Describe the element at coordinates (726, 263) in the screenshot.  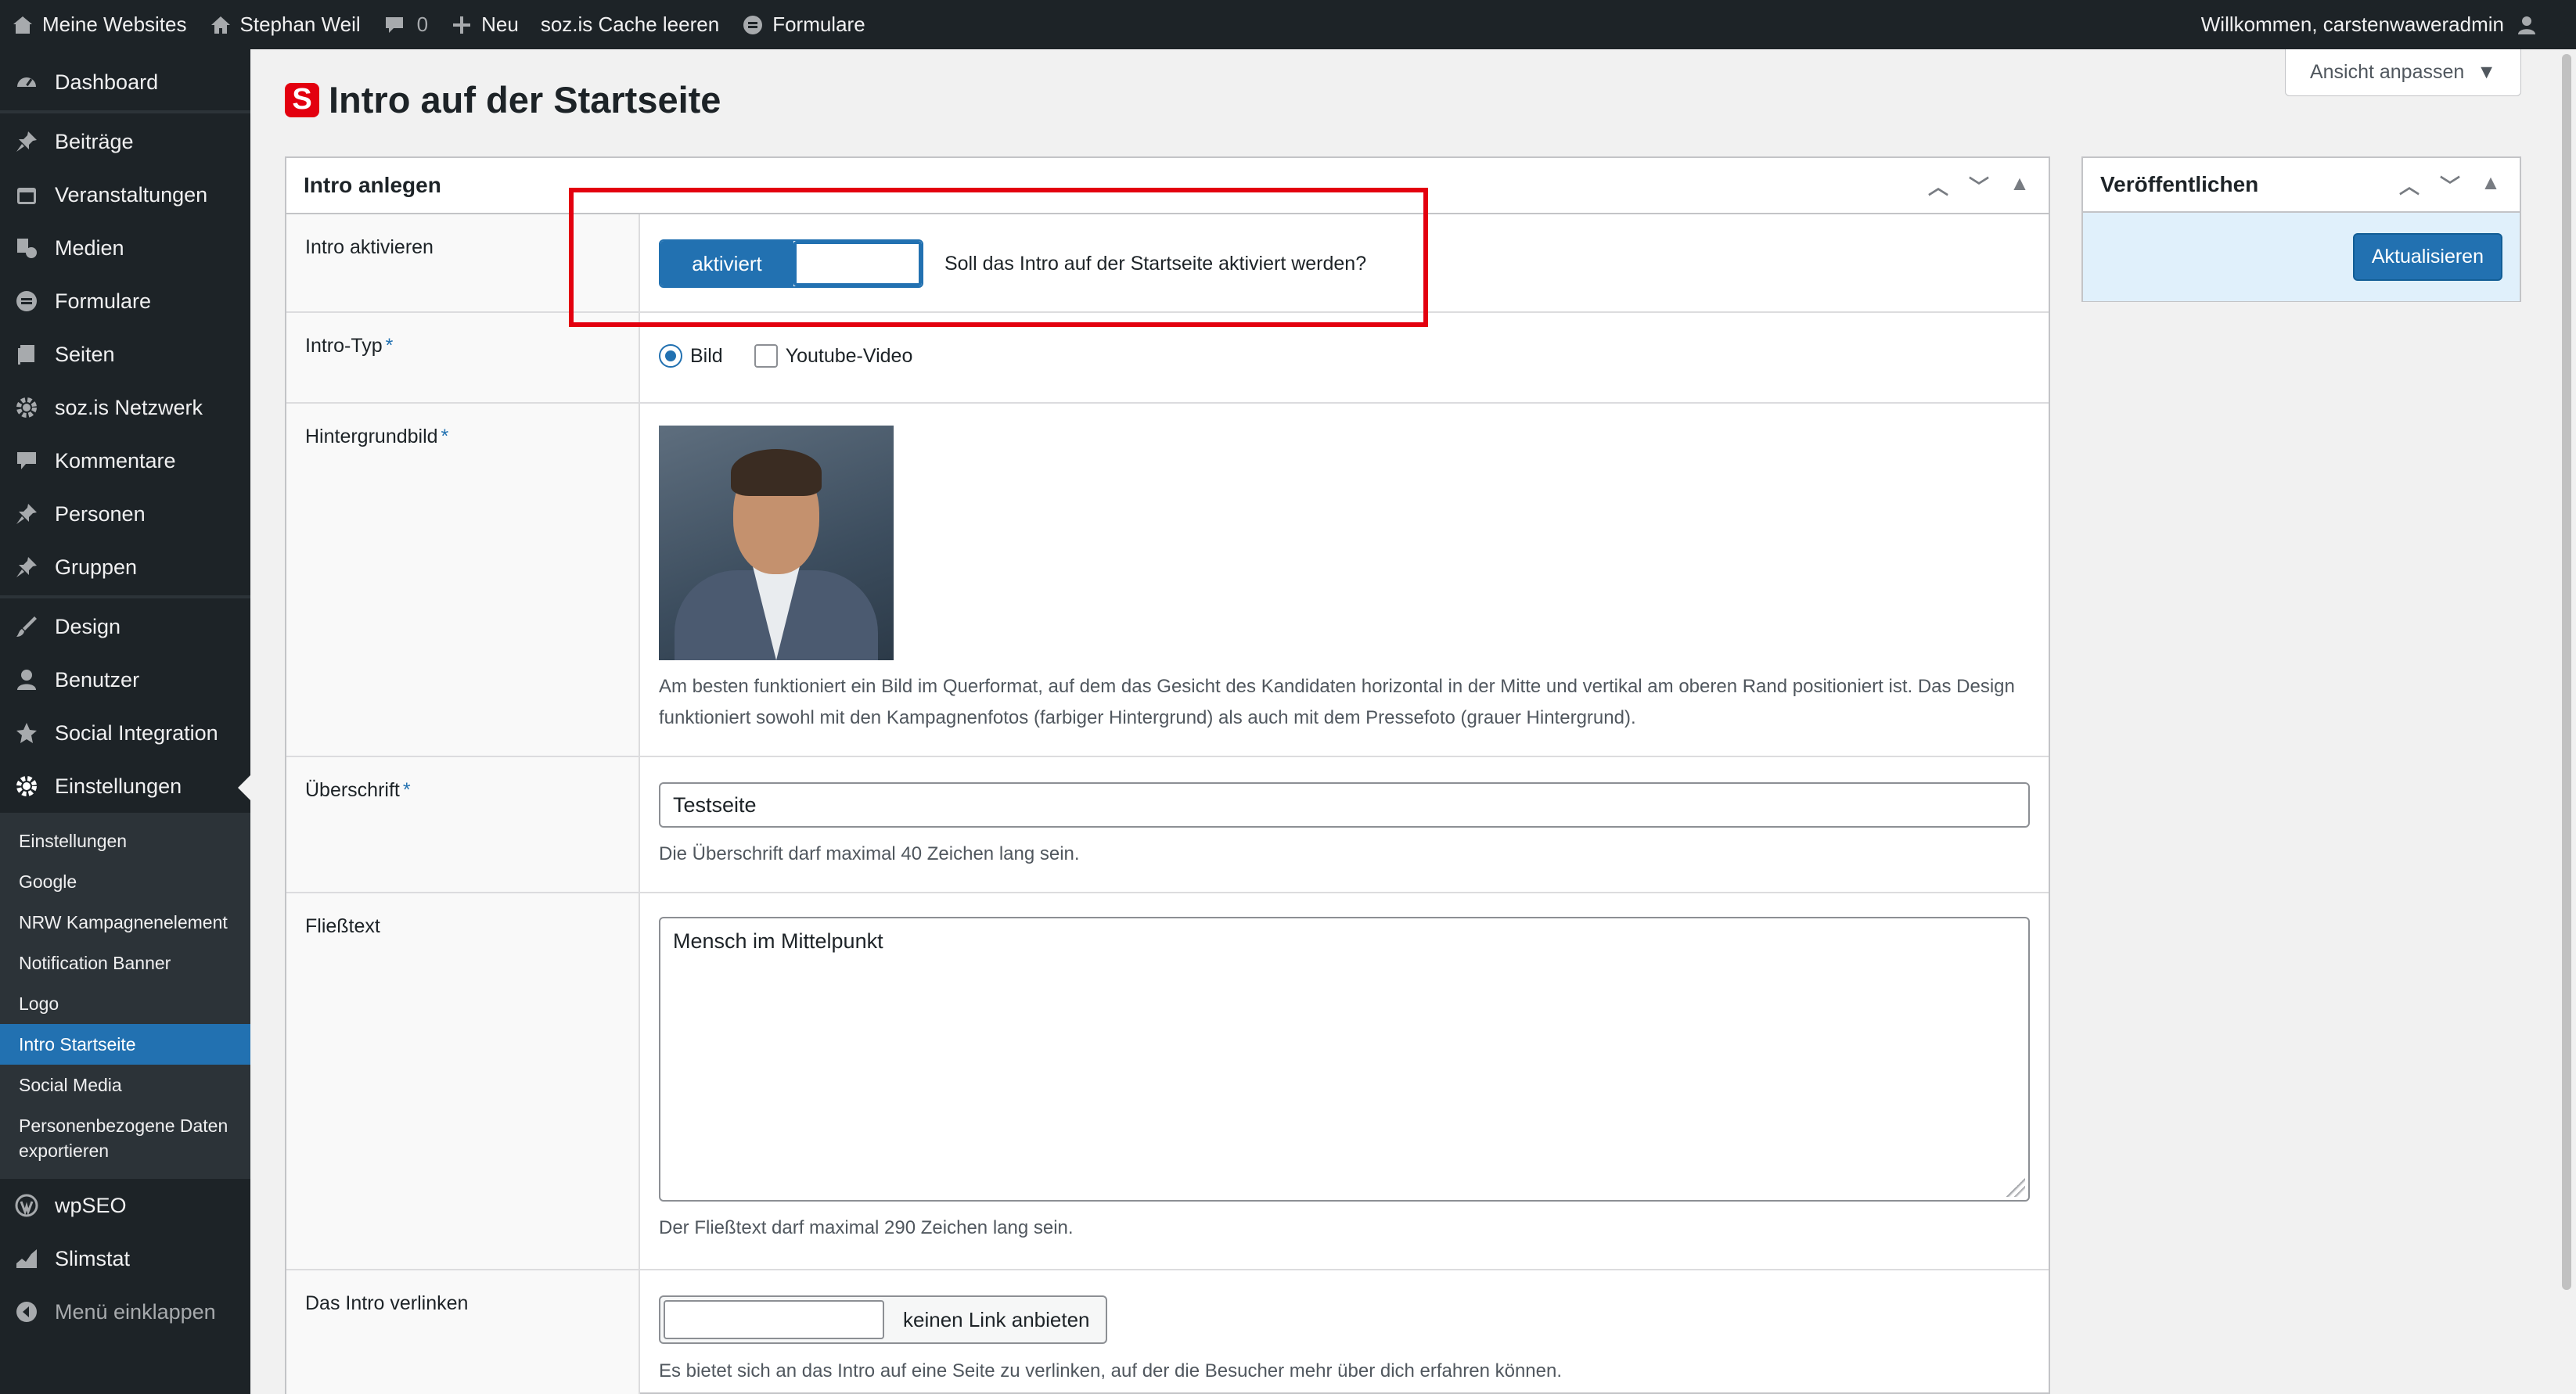
I see `toggle-on-label: aktiviert` at that location.